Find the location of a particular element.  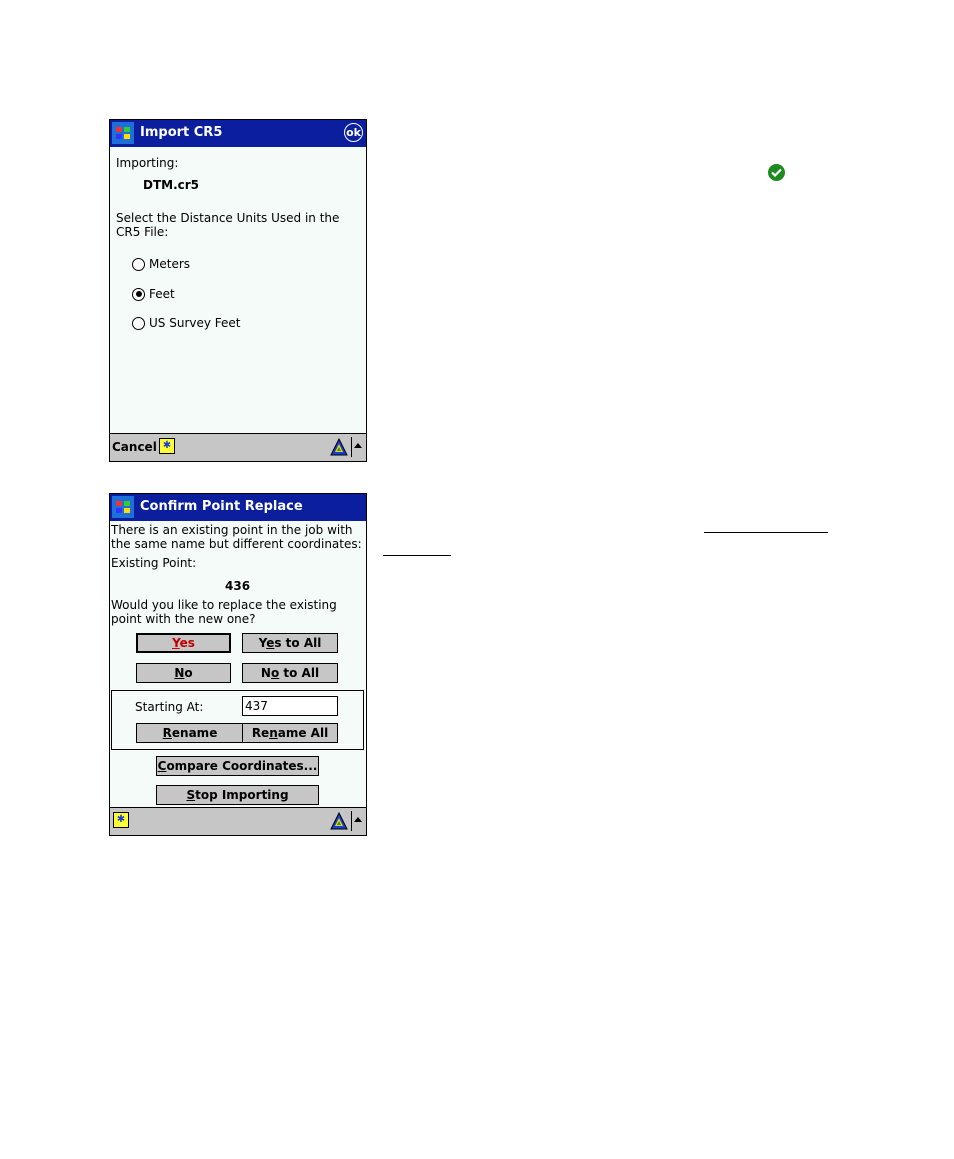

rename-button: Rename is located at coordinates (190, 733).